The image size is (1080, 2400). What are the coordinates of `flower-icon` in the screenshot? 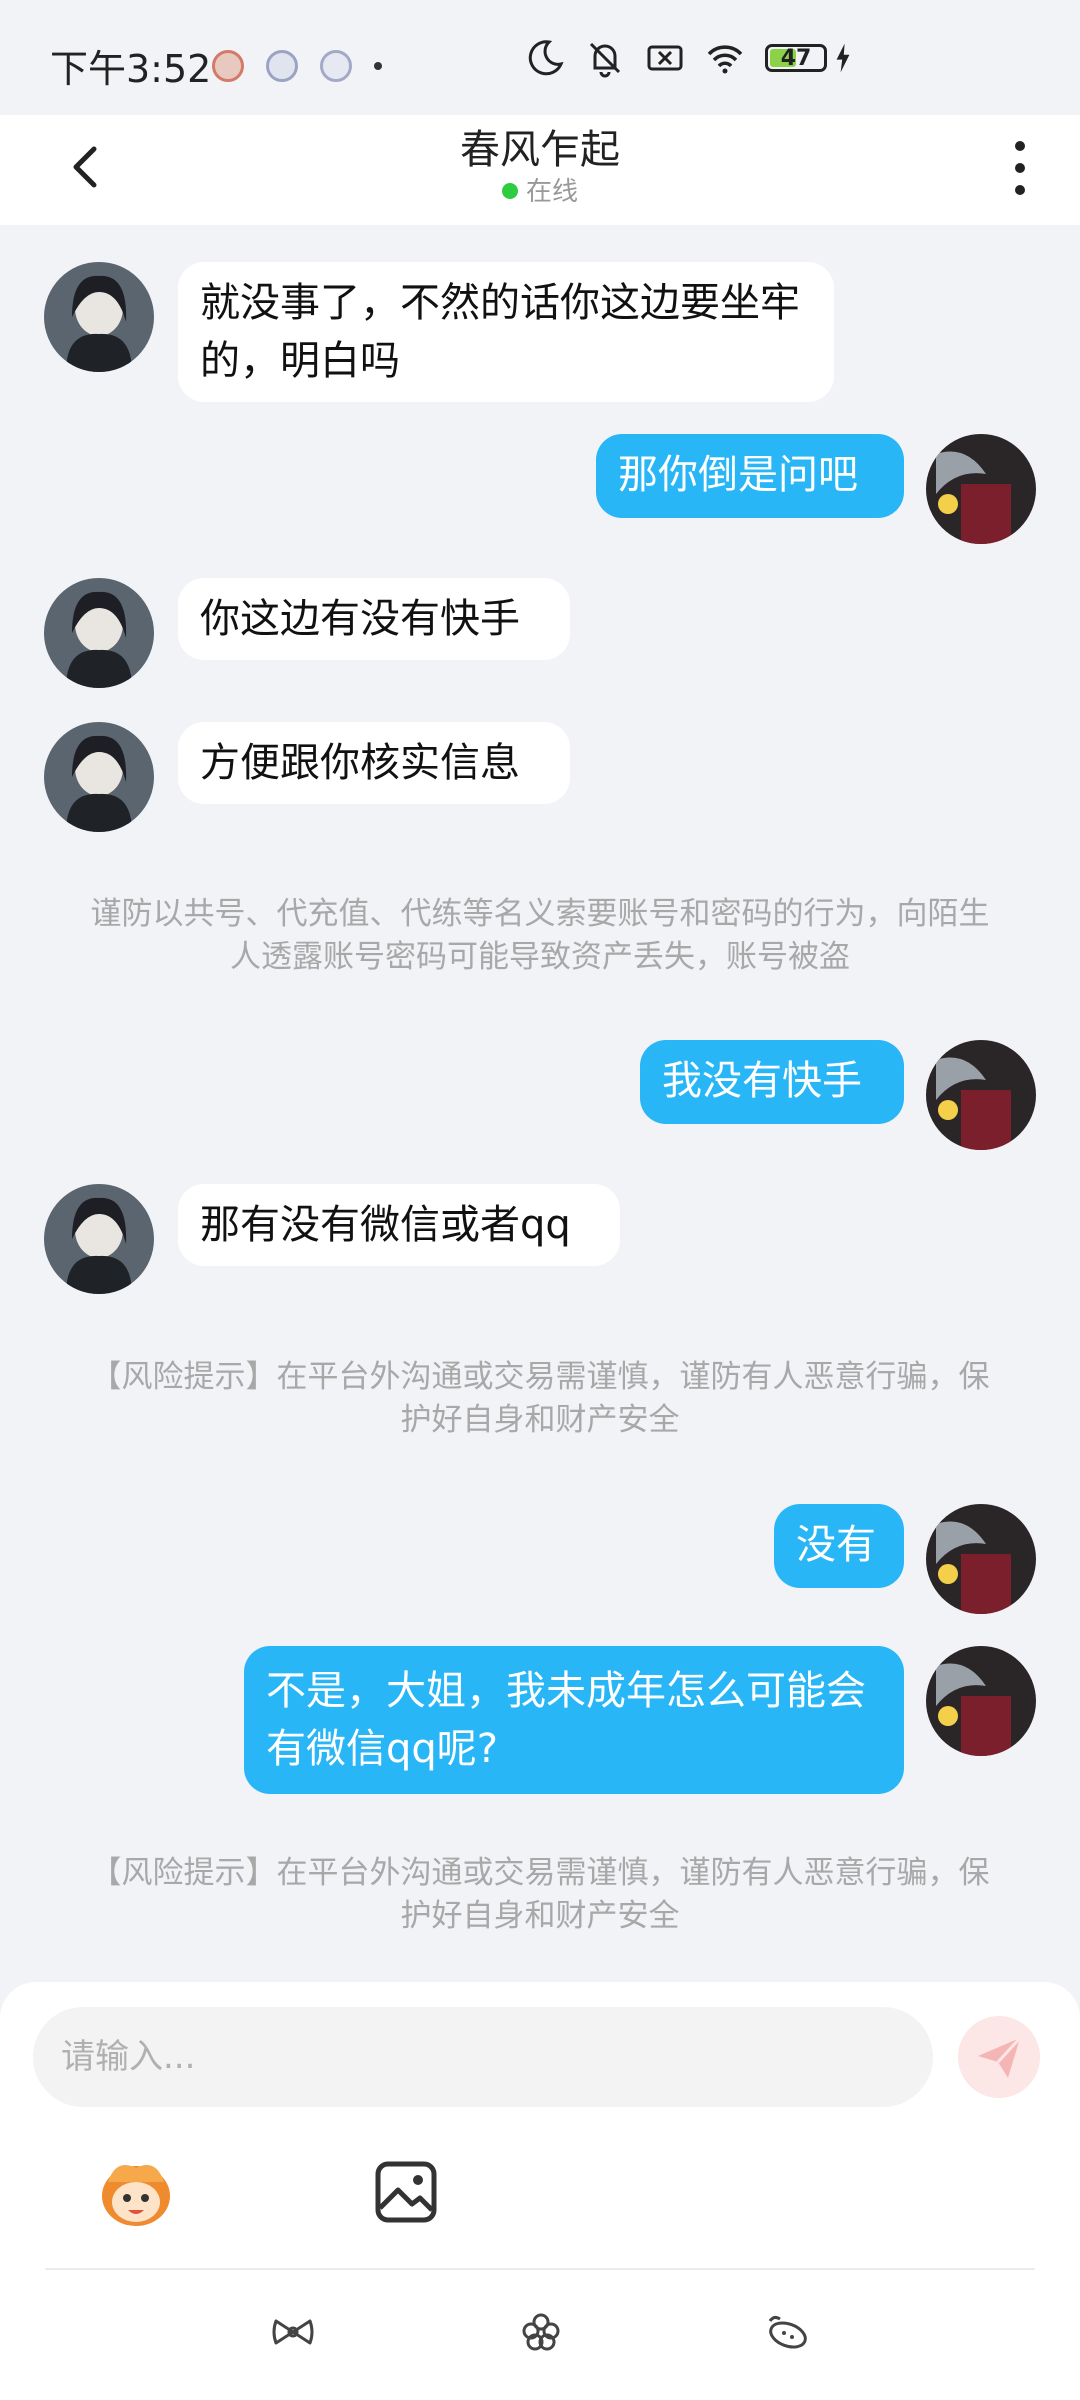 It's located at (541, 2332).